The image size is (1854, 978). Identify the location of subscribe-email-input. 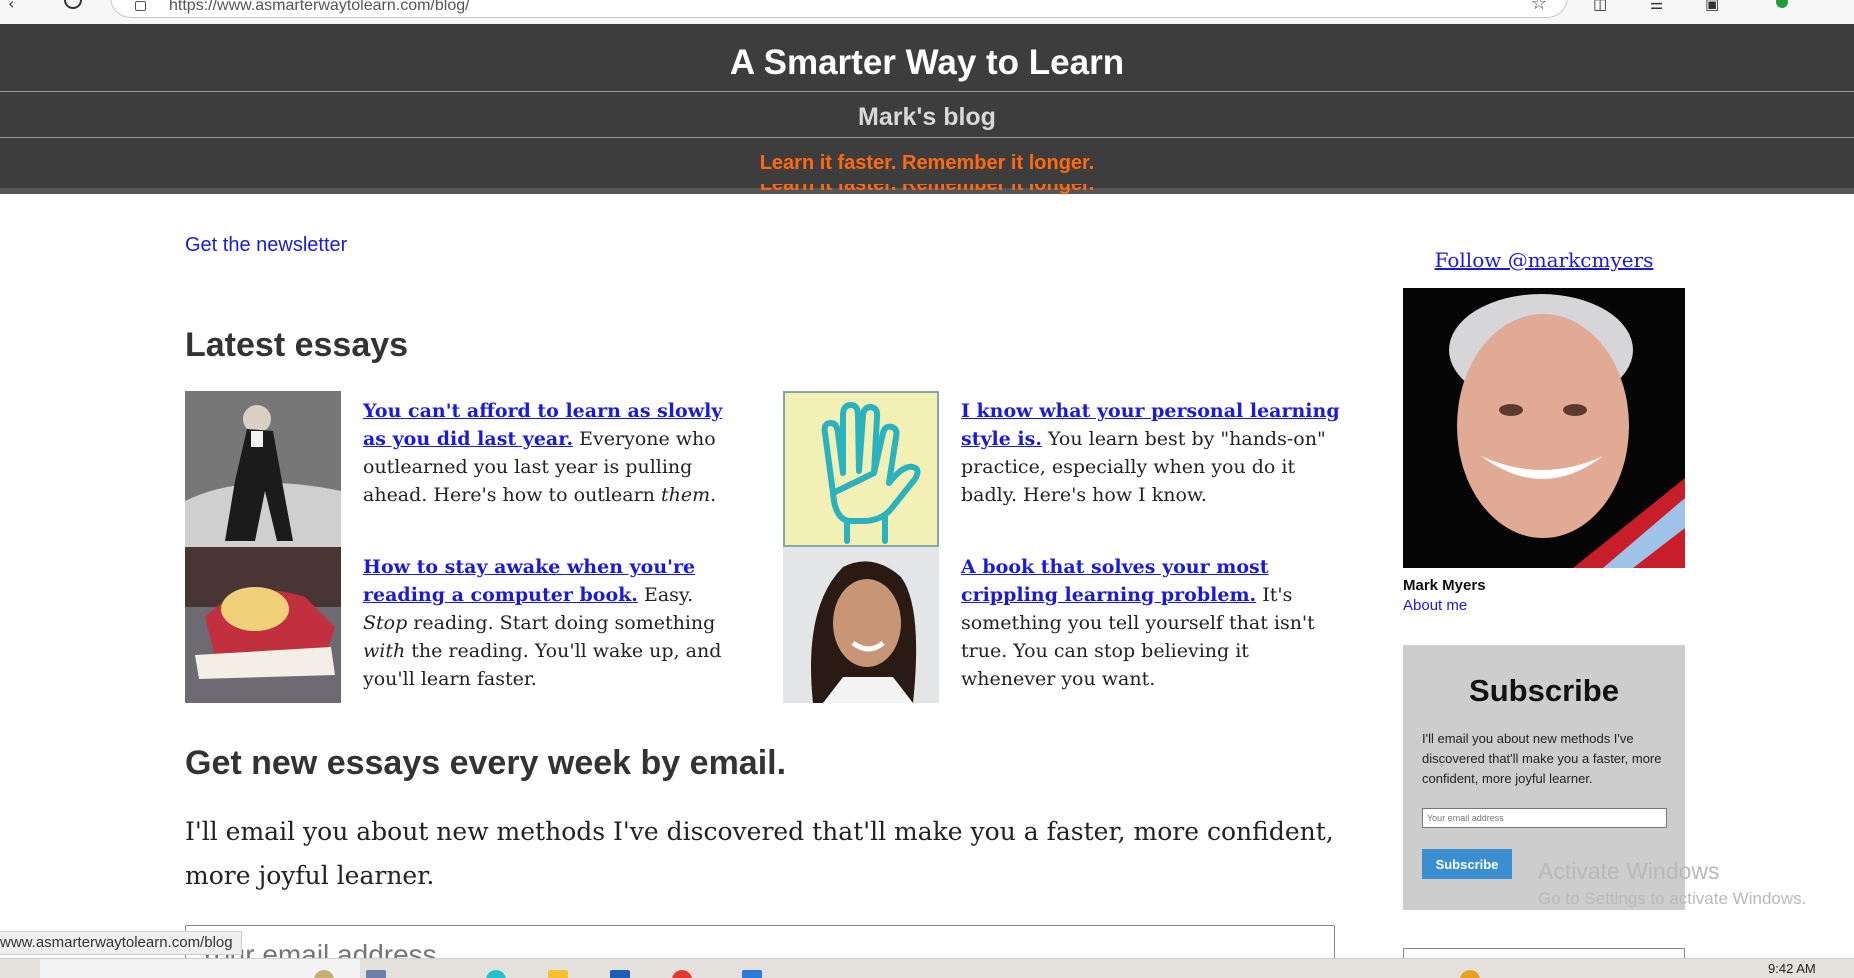
(1544, 818).